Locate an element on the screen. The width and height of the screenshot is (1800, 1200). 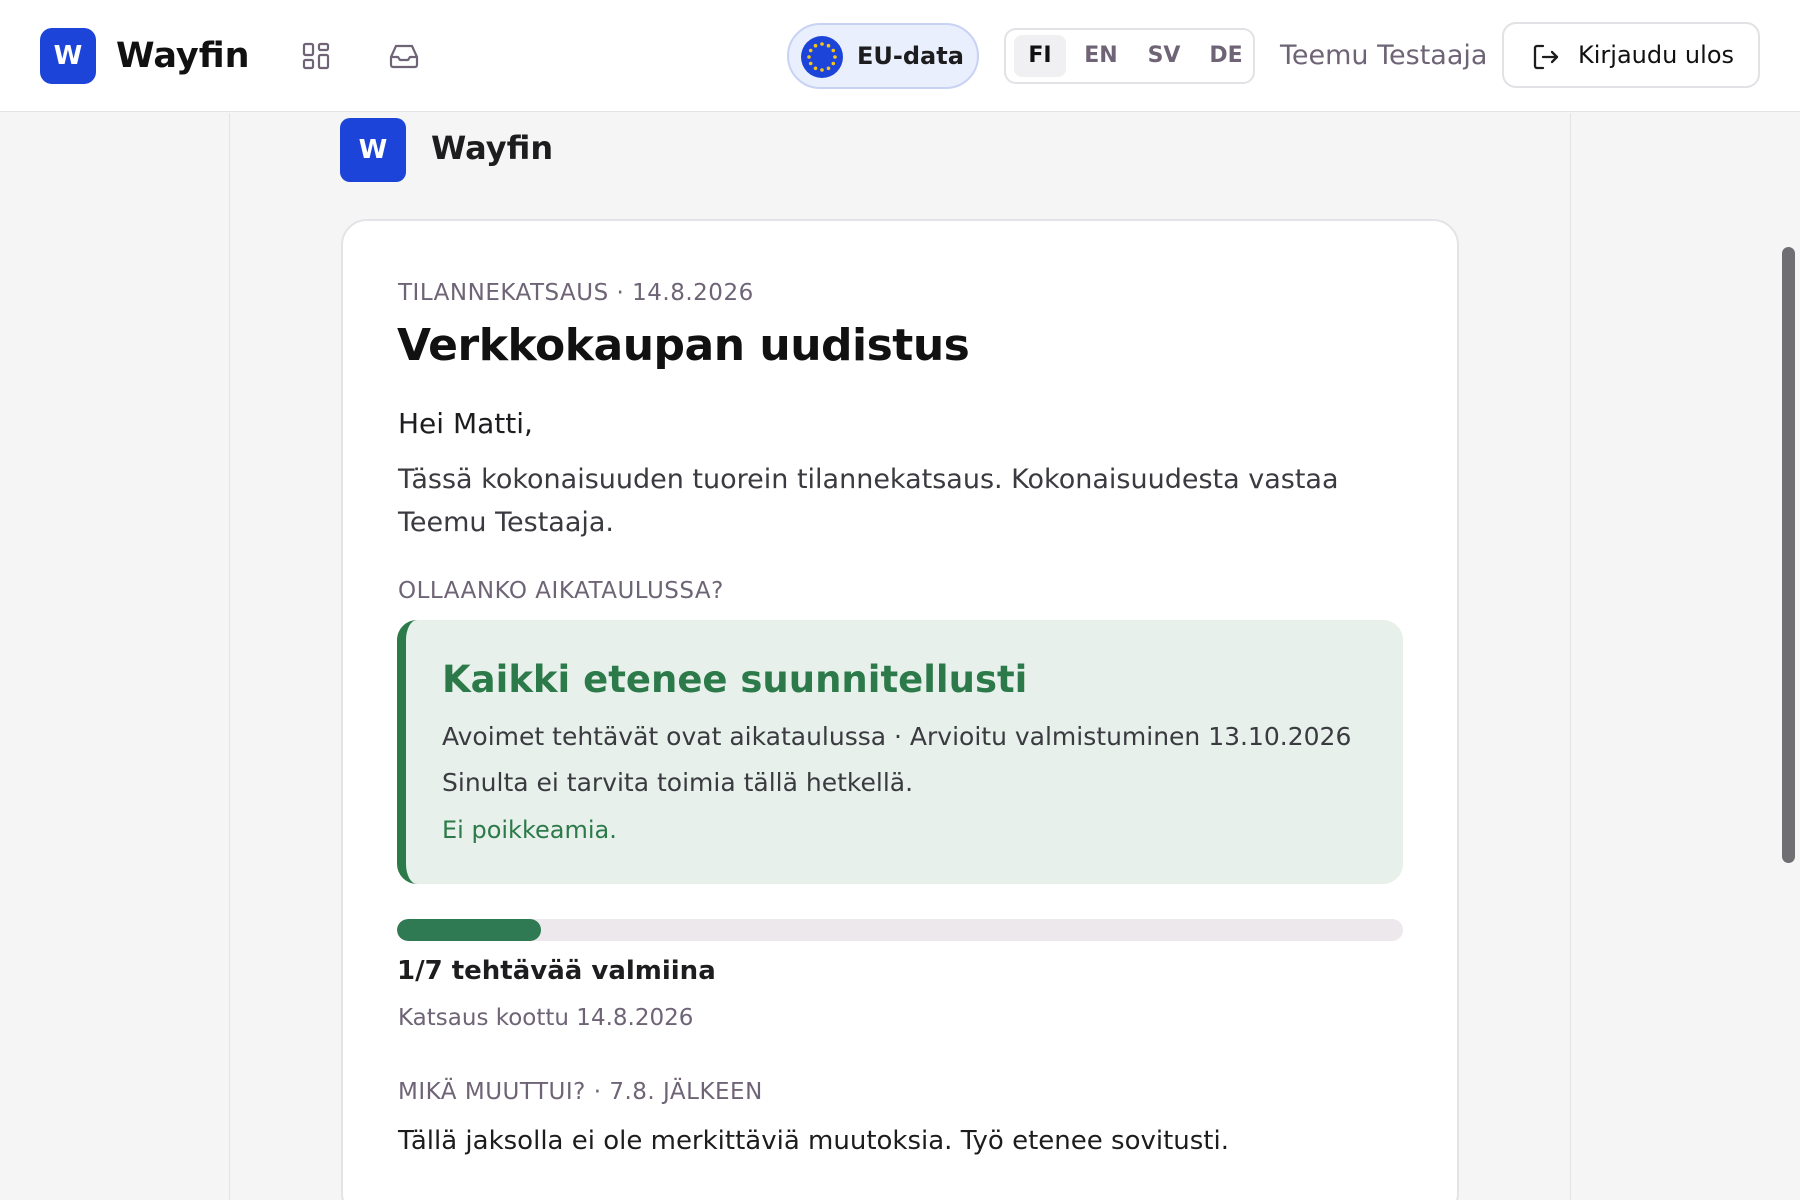
compiled-date: Katsaus koottu 14.8.2026 is located at coordinates (546, 1018).